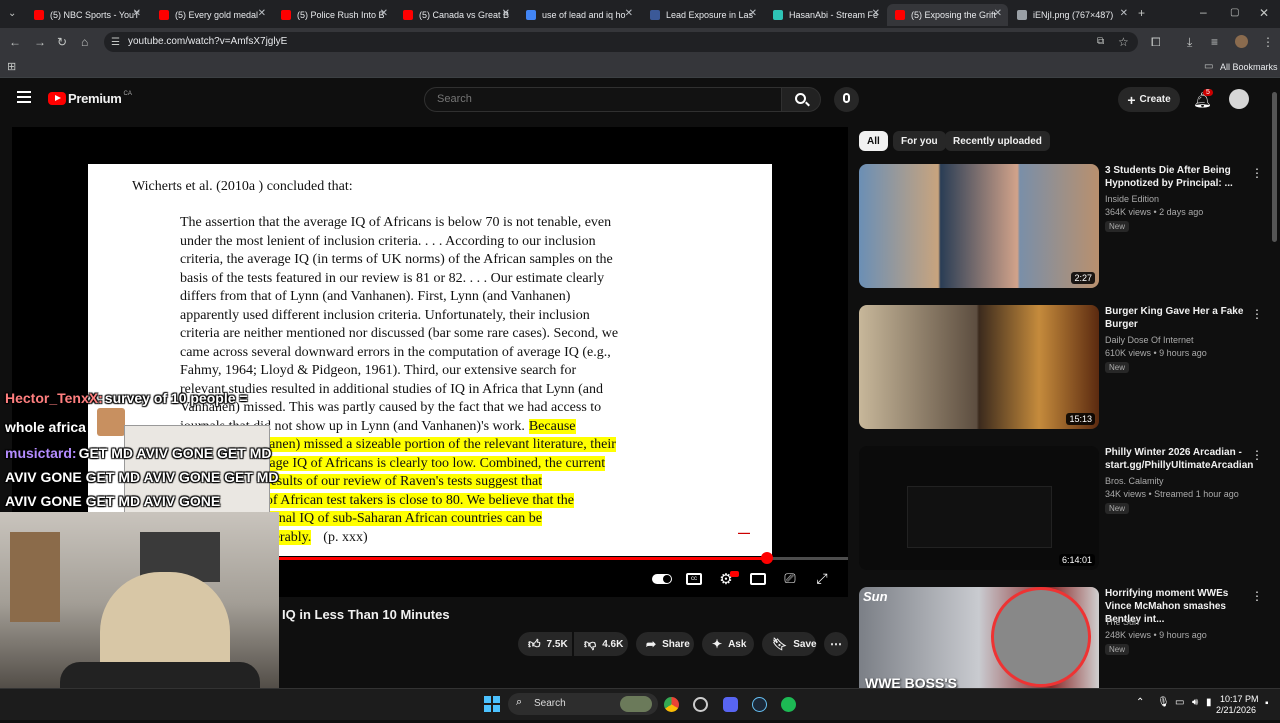 The width and height of the screenshot is (1280, 723). I want to click on browser-menu-icon: ⋮, so click(1268, 42).